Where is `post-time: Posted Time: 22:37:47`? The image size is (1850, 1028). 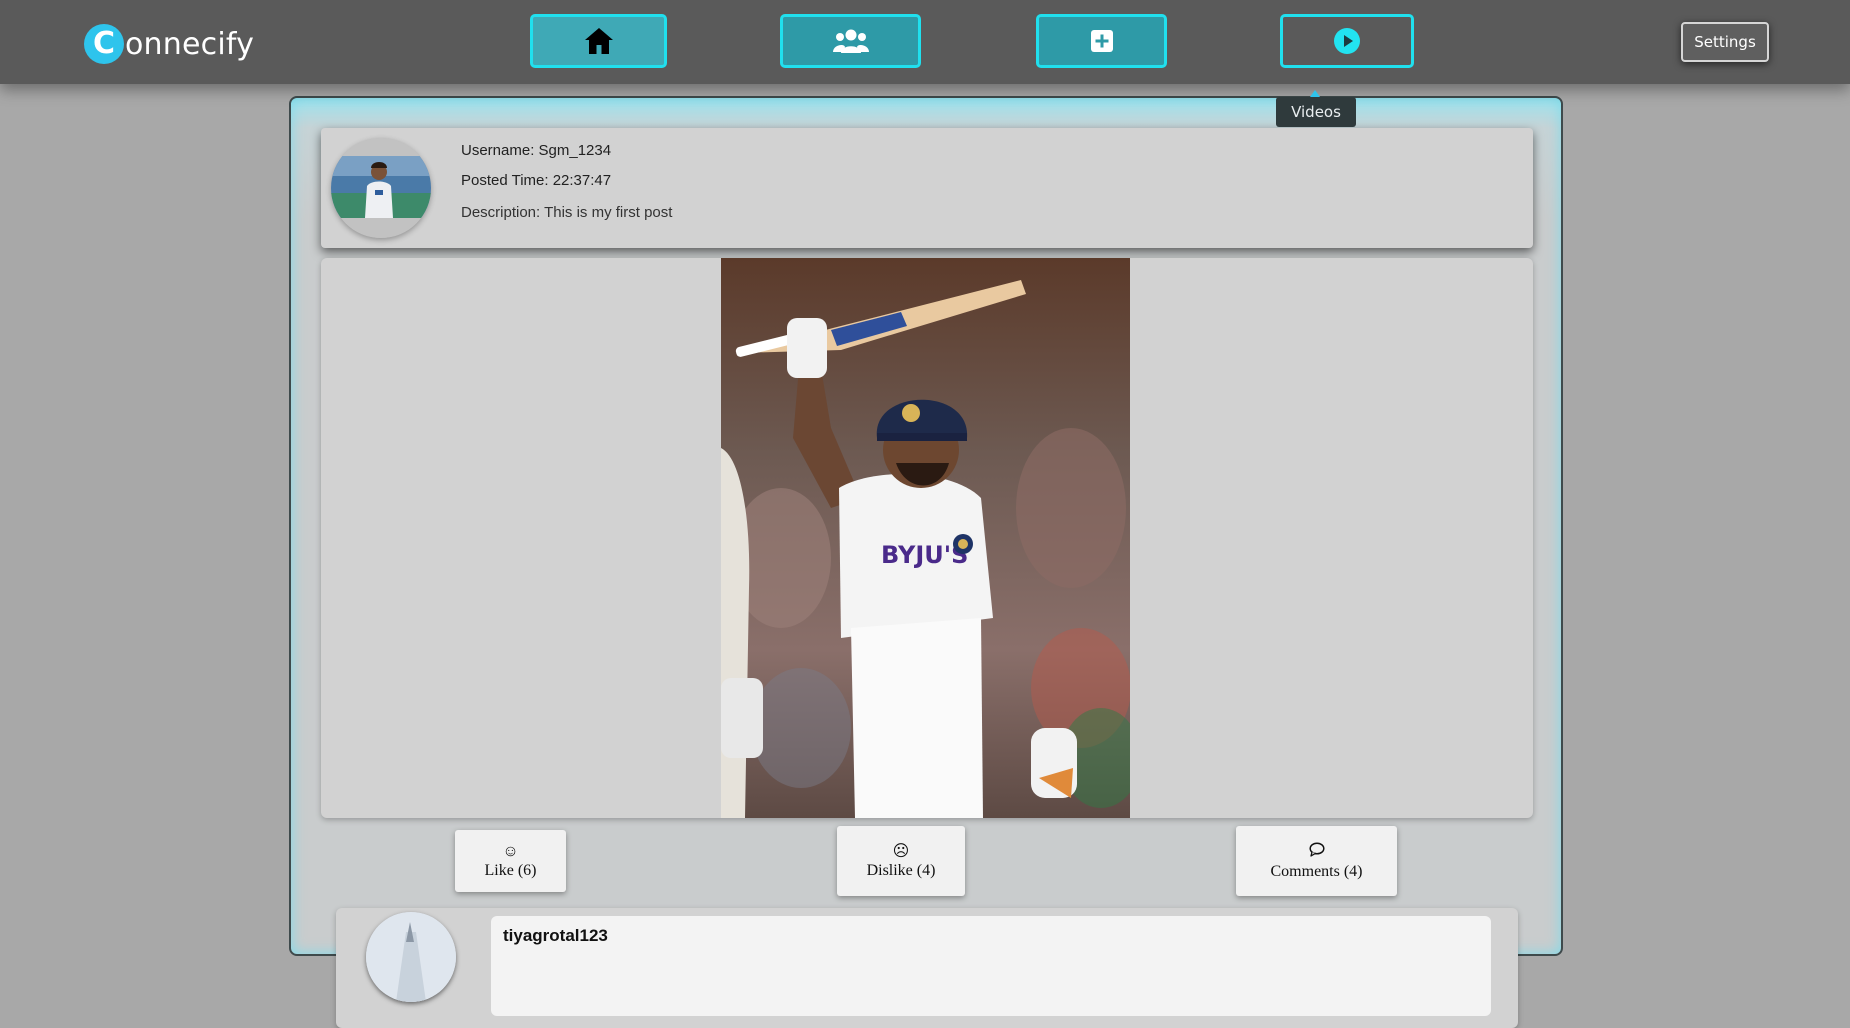
post-time: Posted Time: 22:37:47 is located at coordinates (536, 180).